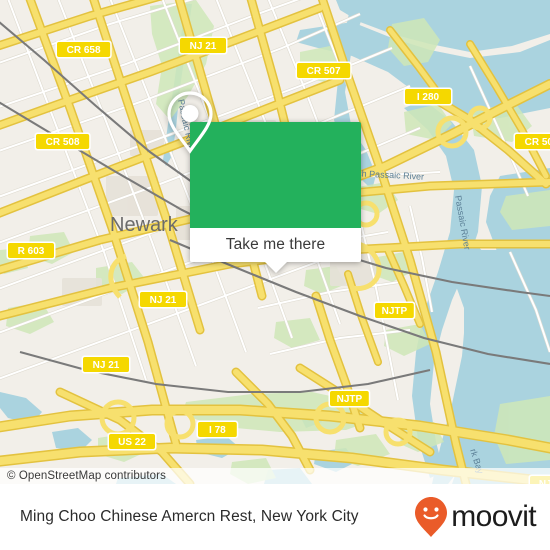 The width and height of the screenshot is (550, 550). I want to click on moovit-logo: moovit, so click(475, 517).